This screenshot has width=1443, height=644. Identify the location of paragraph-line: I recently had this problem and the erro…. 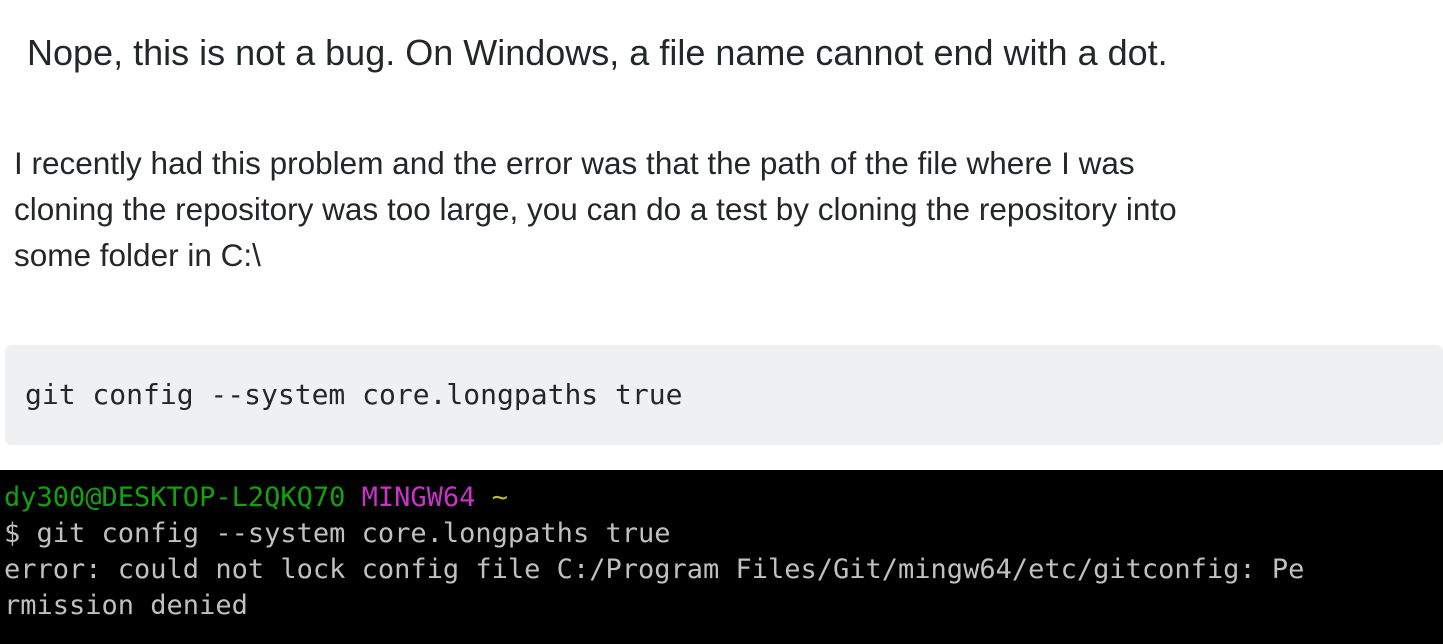
(574, 163).